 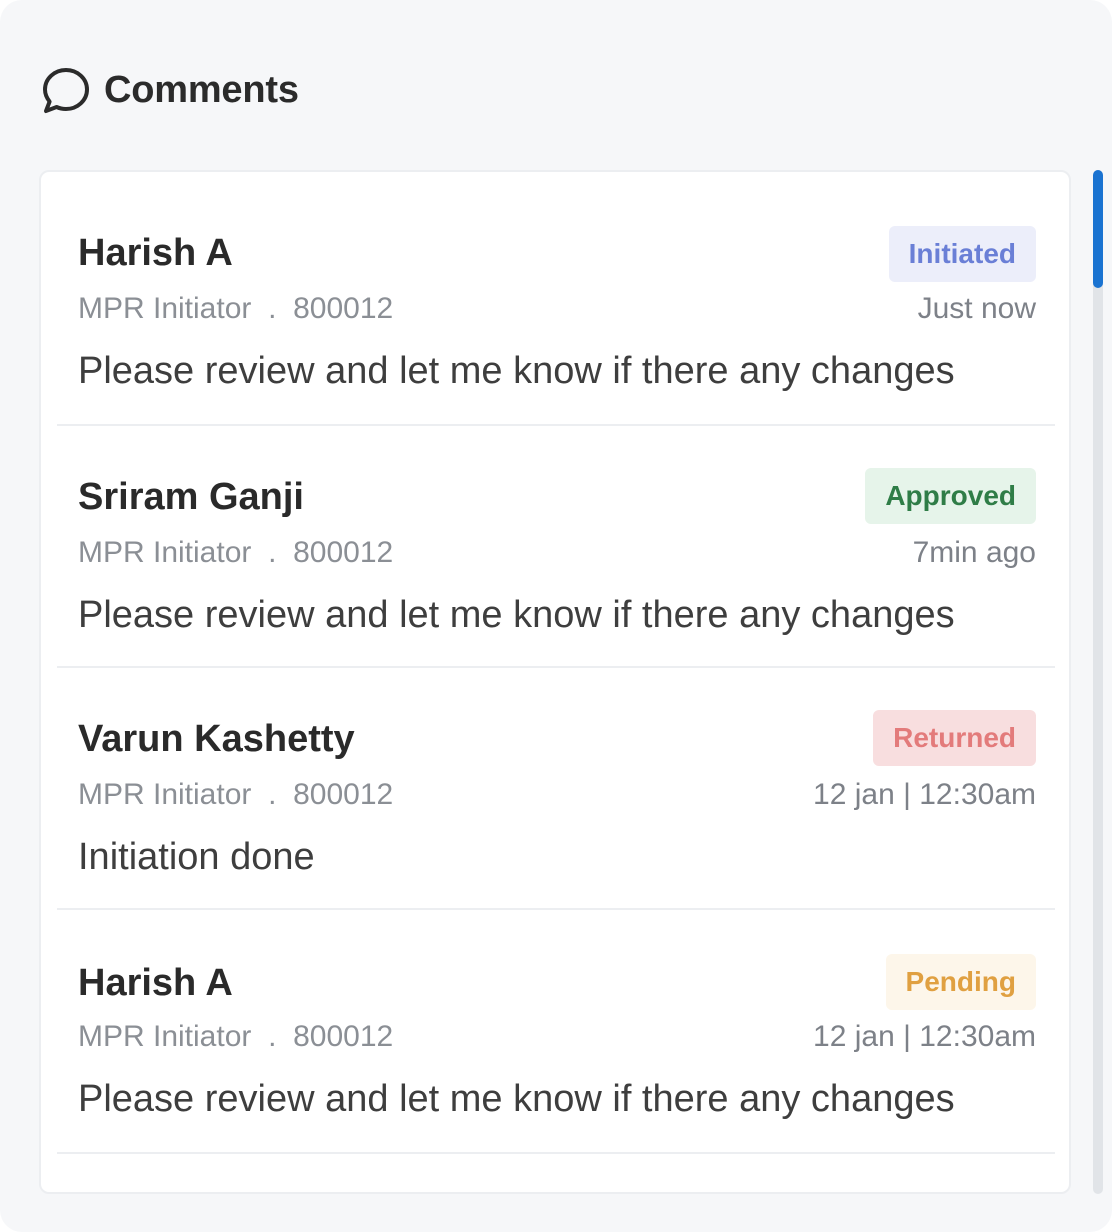 I want to click on scrollbar-thumb, so click(x=1098, y=229).